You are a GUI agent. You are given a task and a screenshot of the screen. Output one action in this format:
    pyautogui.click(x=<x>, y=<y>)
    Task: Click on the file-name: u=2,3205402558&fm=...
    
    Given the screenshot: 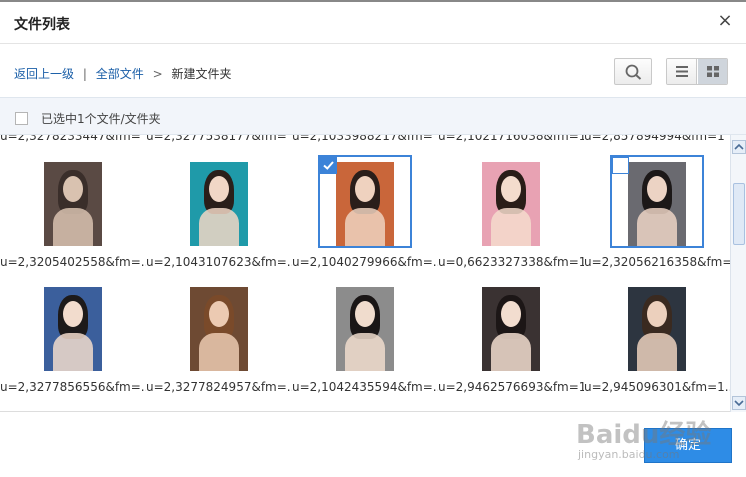 What is the action you would take?
    pyautogui.click(x=73, y=262)
    